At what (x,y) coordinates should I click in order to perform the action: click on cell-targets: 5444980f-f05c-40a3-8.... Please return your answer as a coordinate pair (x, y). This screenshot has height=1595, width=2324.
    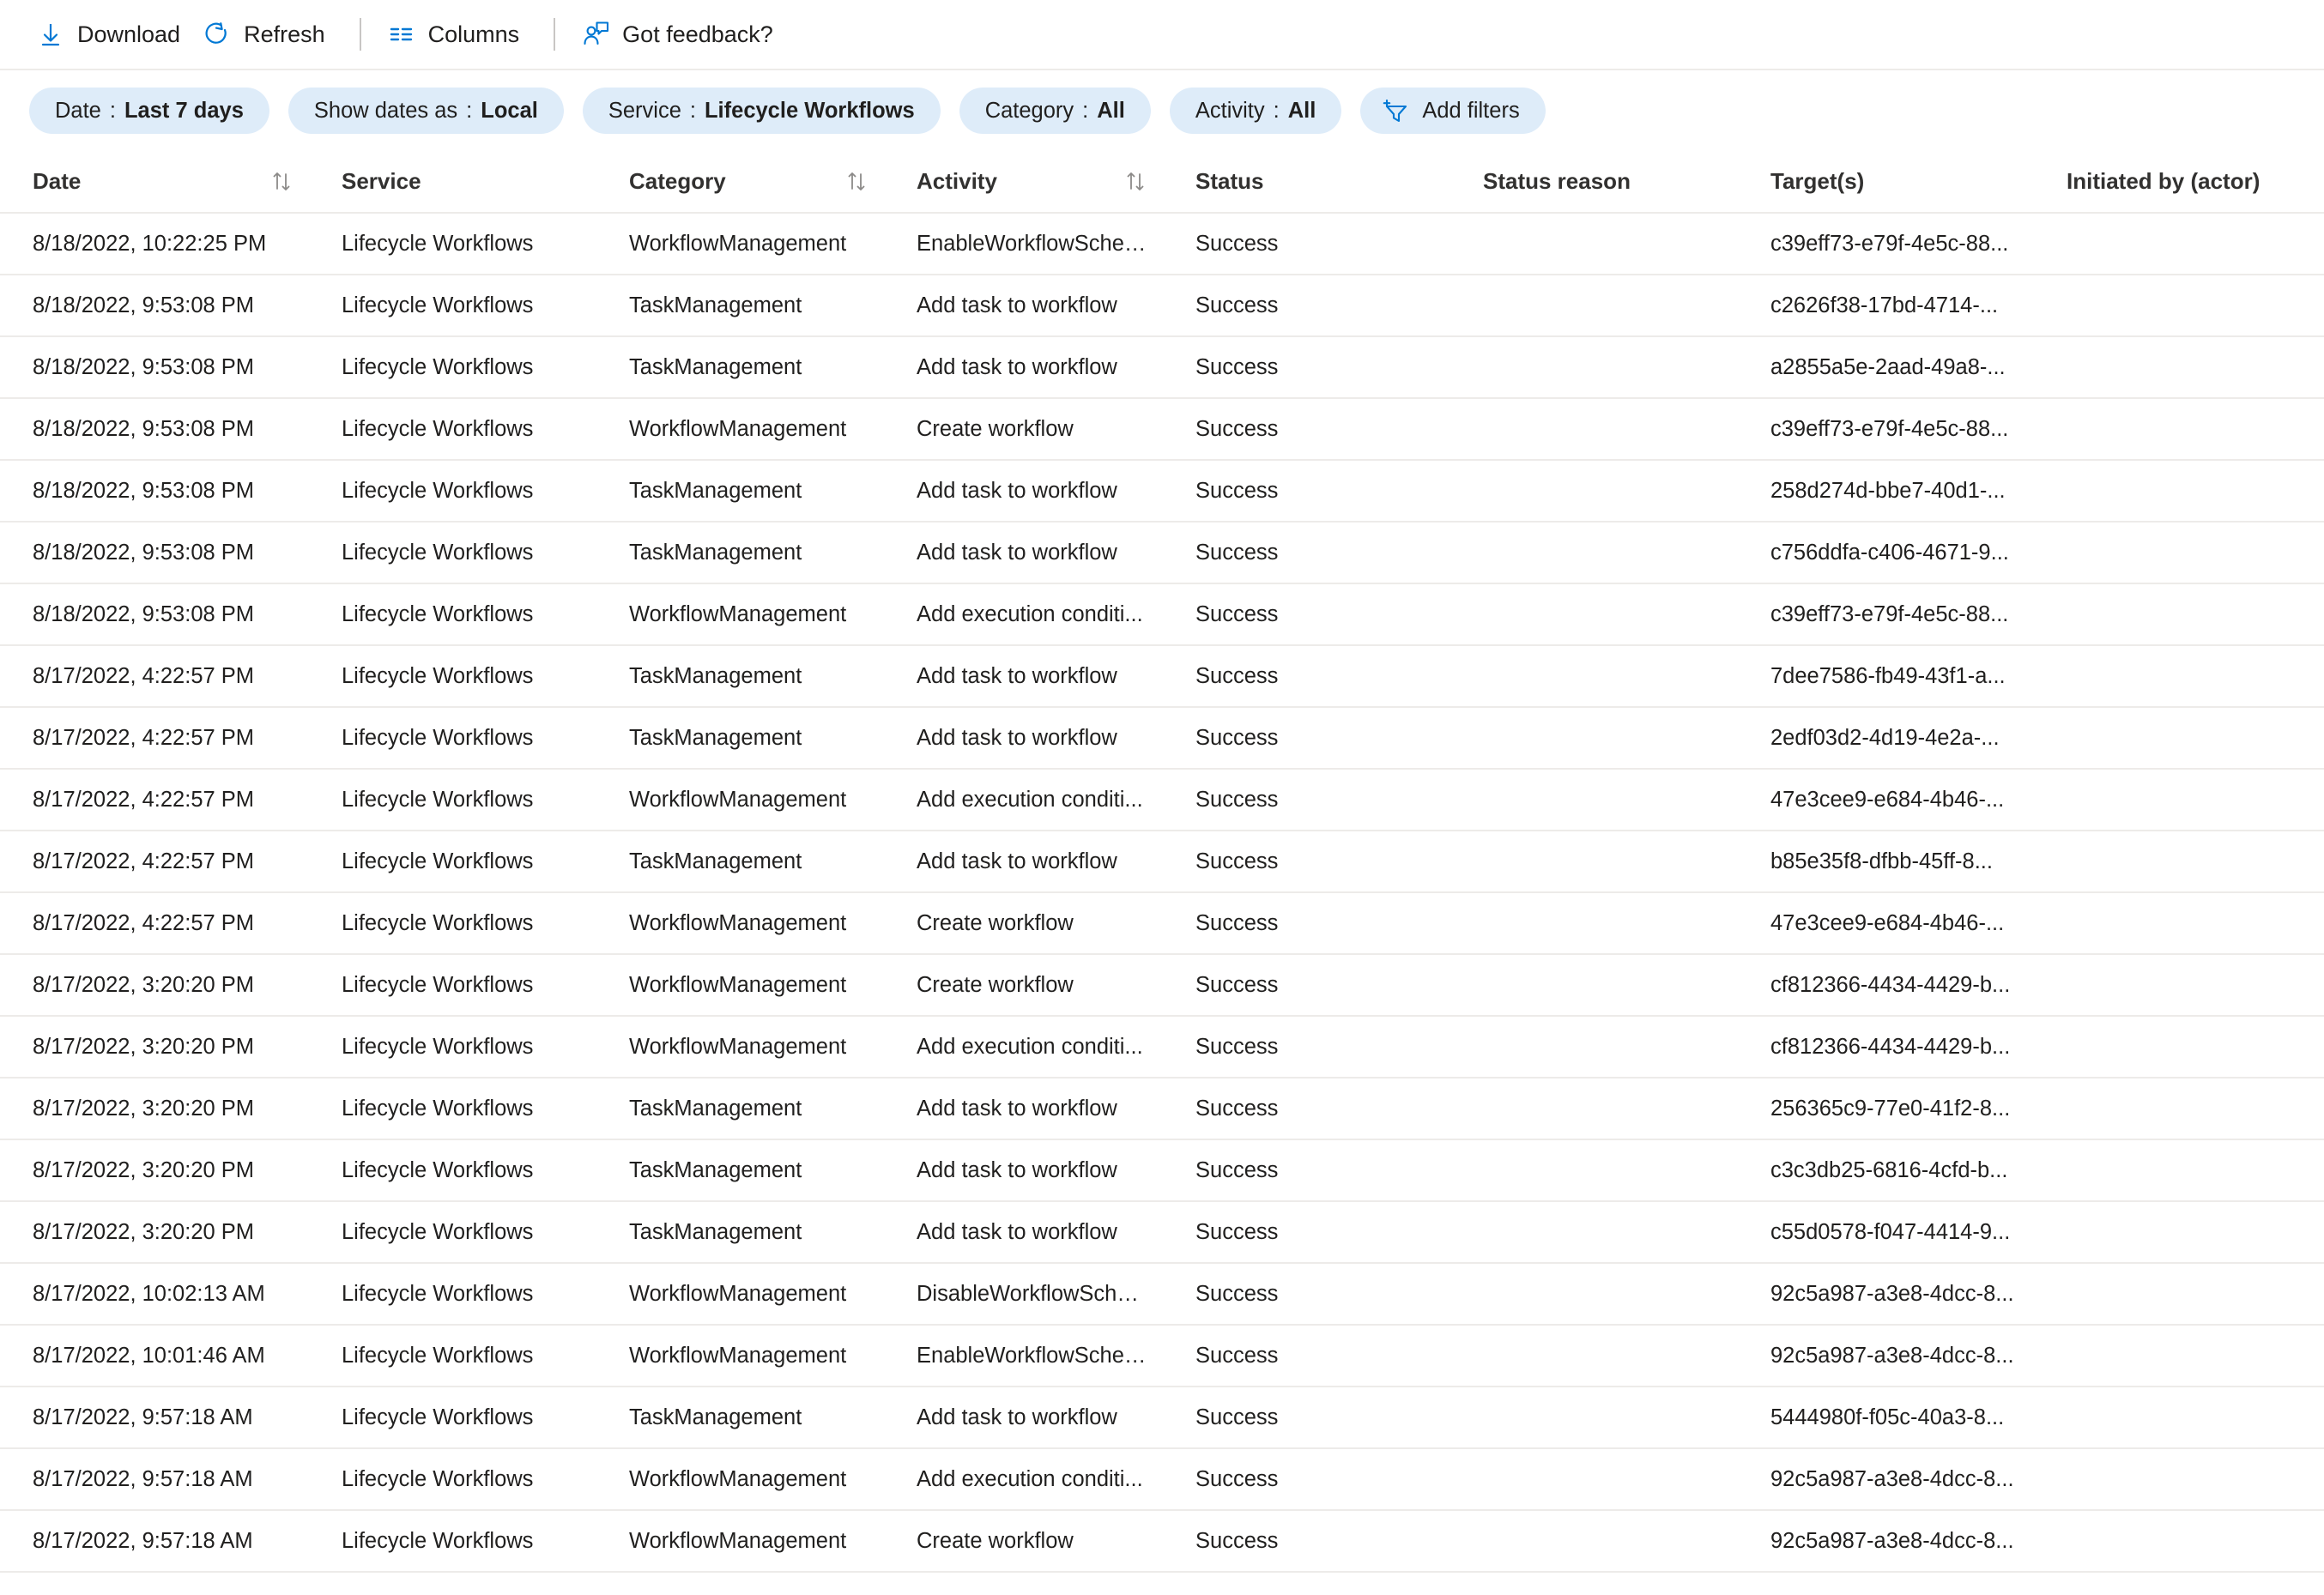
    Looking at the image, I should click on (1886, 1418).